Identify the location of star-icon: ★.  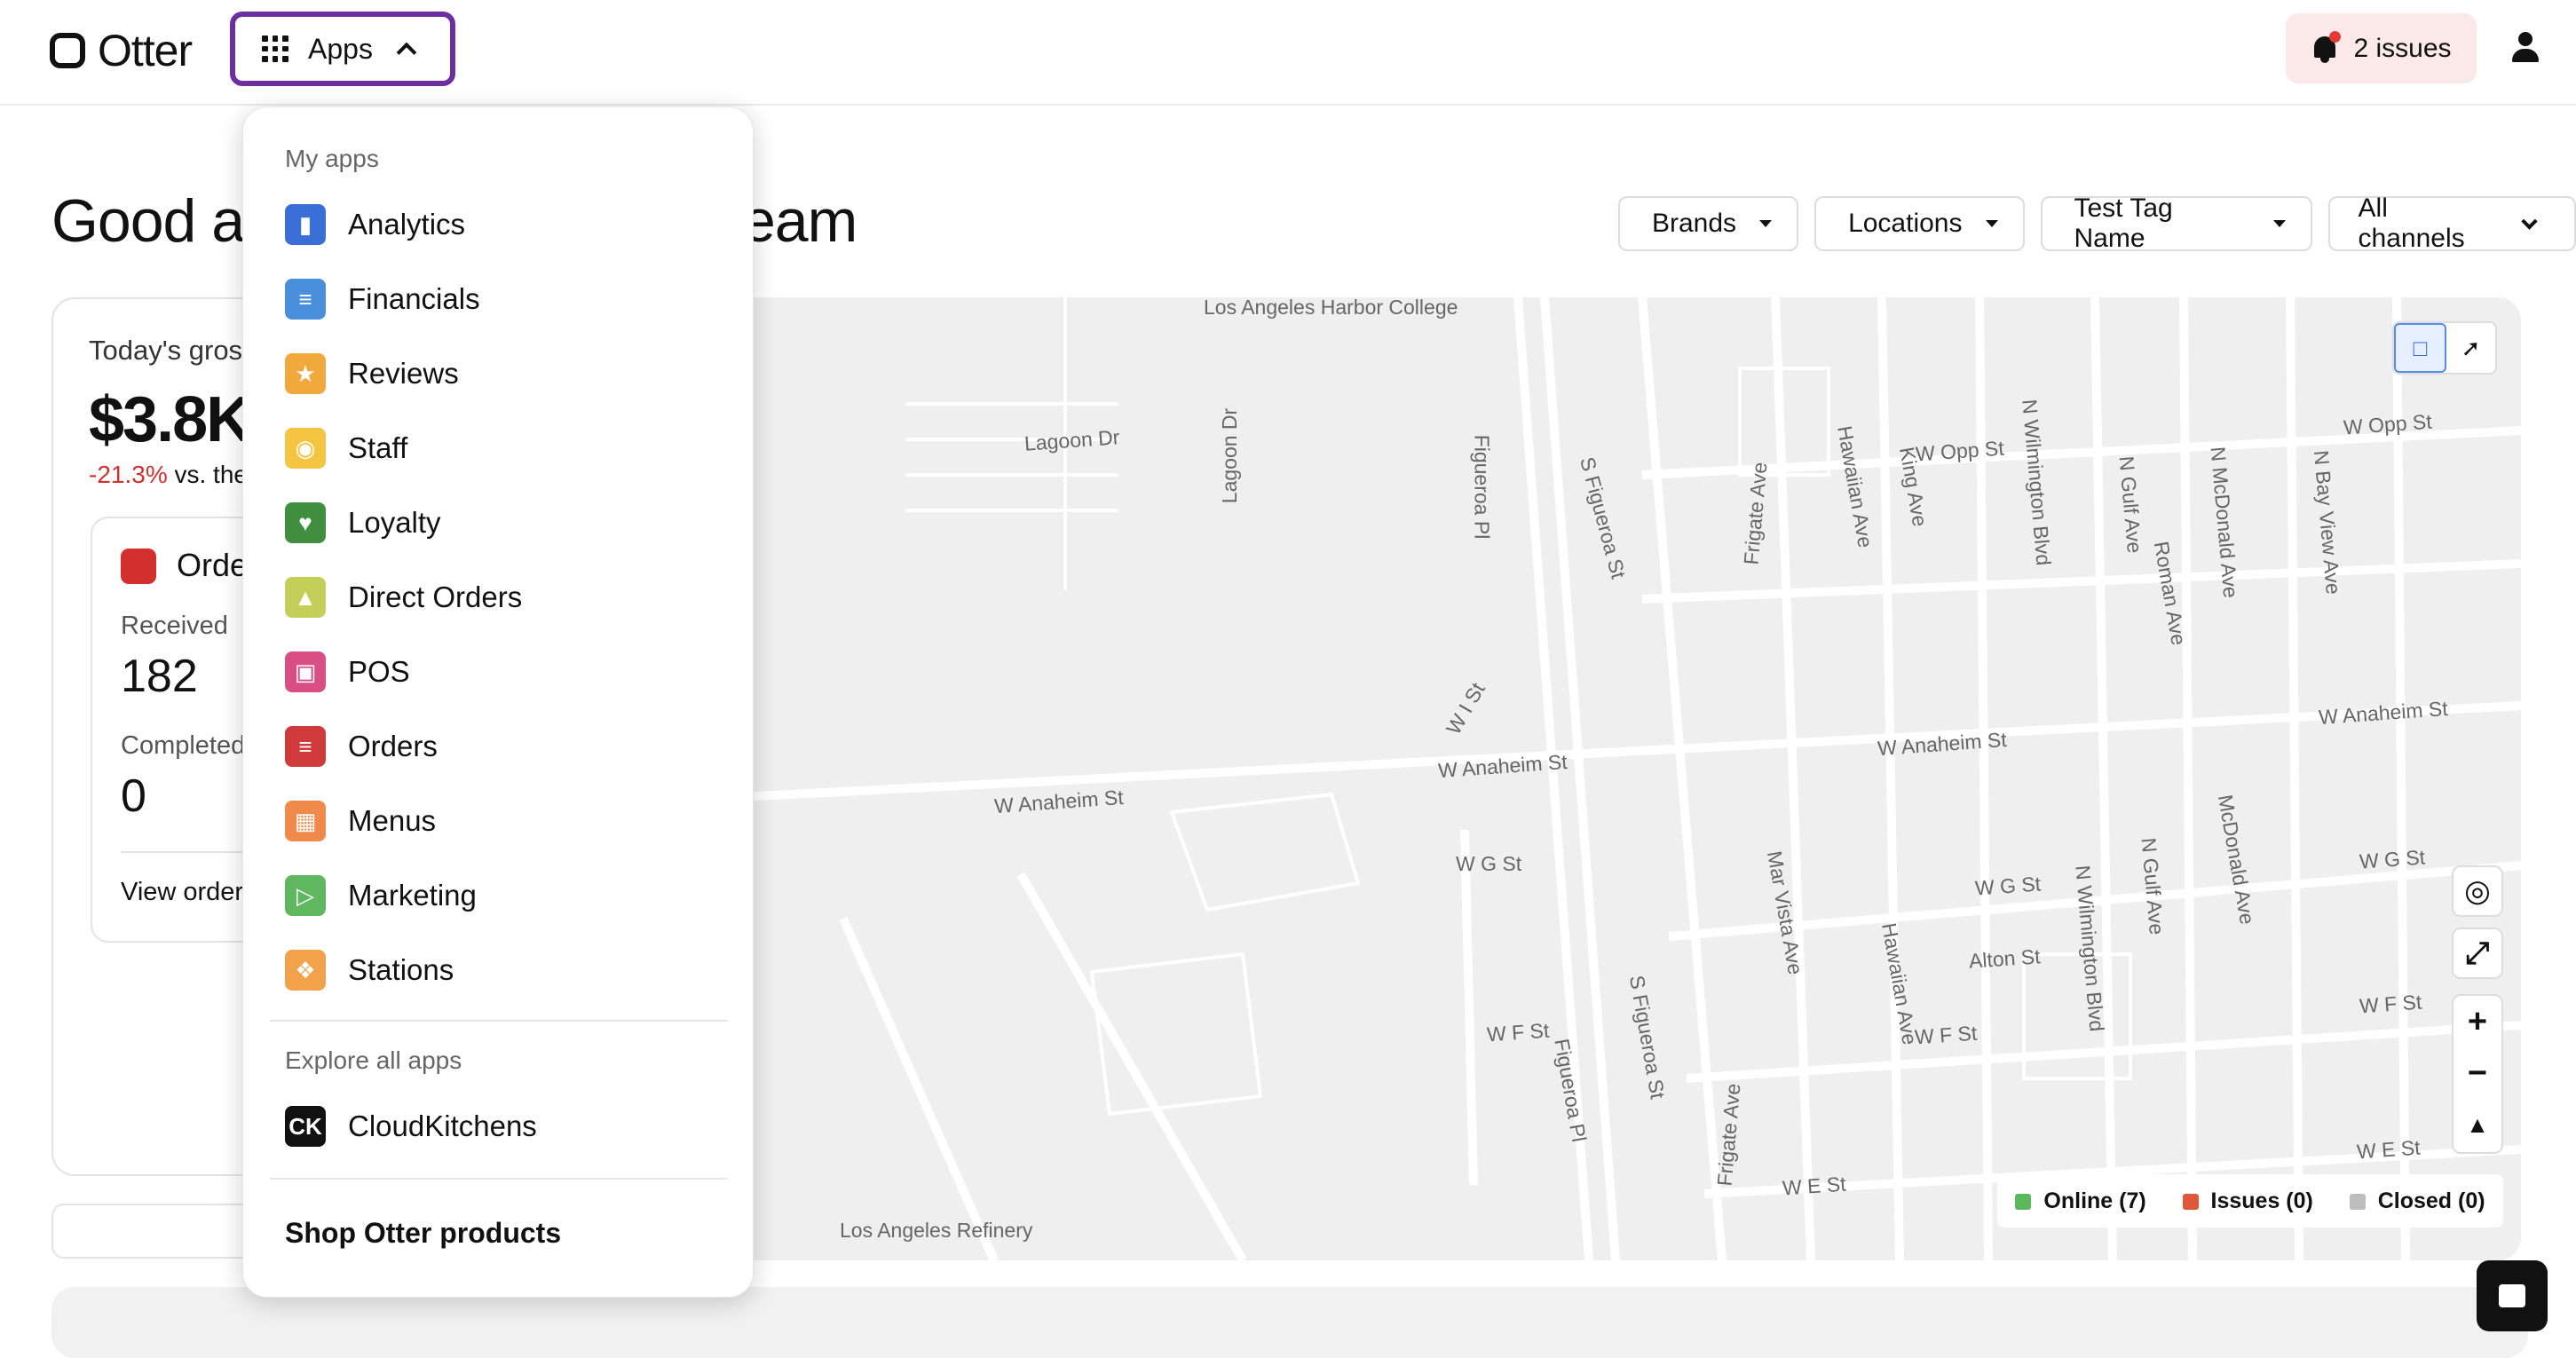
(305, 373).